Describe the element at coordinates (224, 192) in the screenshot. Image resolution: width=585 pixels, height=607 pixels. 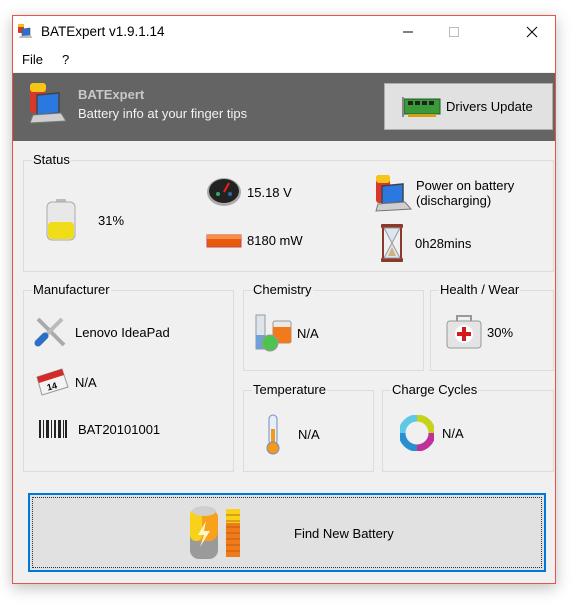
I see `gauge-icon` at that location.